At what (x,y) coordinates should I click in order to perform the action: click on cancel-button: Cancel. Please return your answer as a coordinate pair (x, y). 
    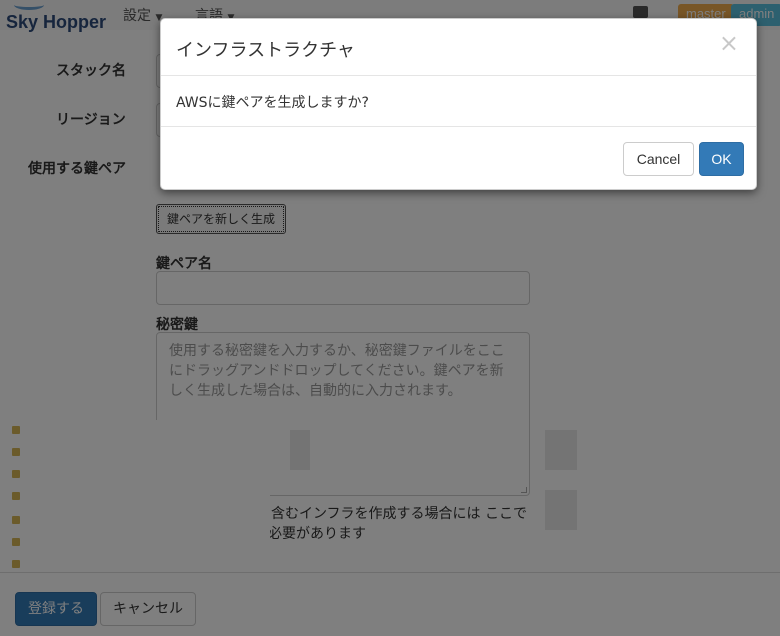
    Looking at the image, I should click on (658, 159).